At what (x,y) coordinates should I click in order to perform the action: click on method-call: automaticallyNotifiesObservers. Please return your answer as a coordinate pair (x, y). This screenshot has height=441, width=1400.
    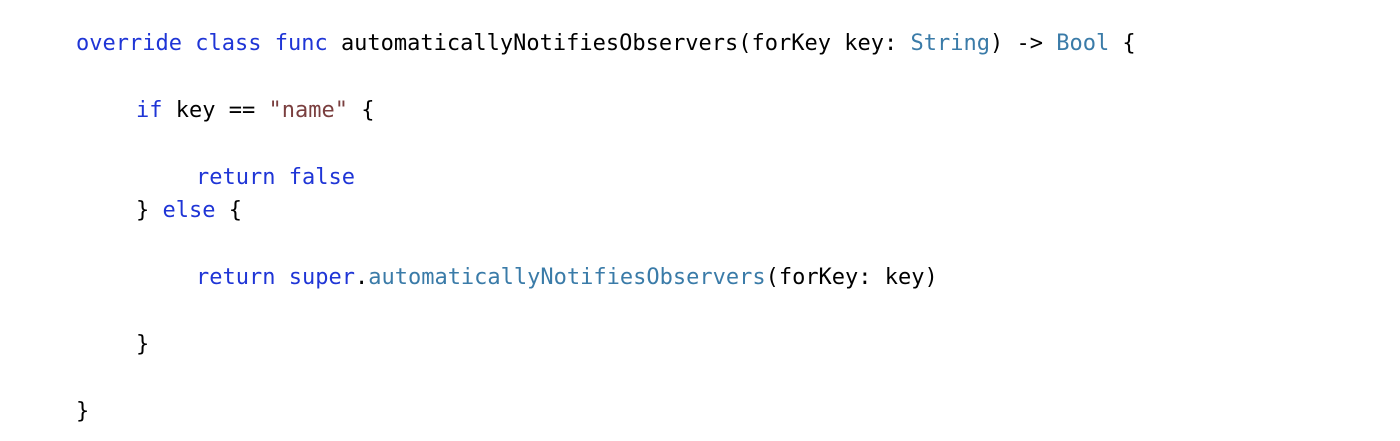
    Looking at the image, I should click on (567, 277).